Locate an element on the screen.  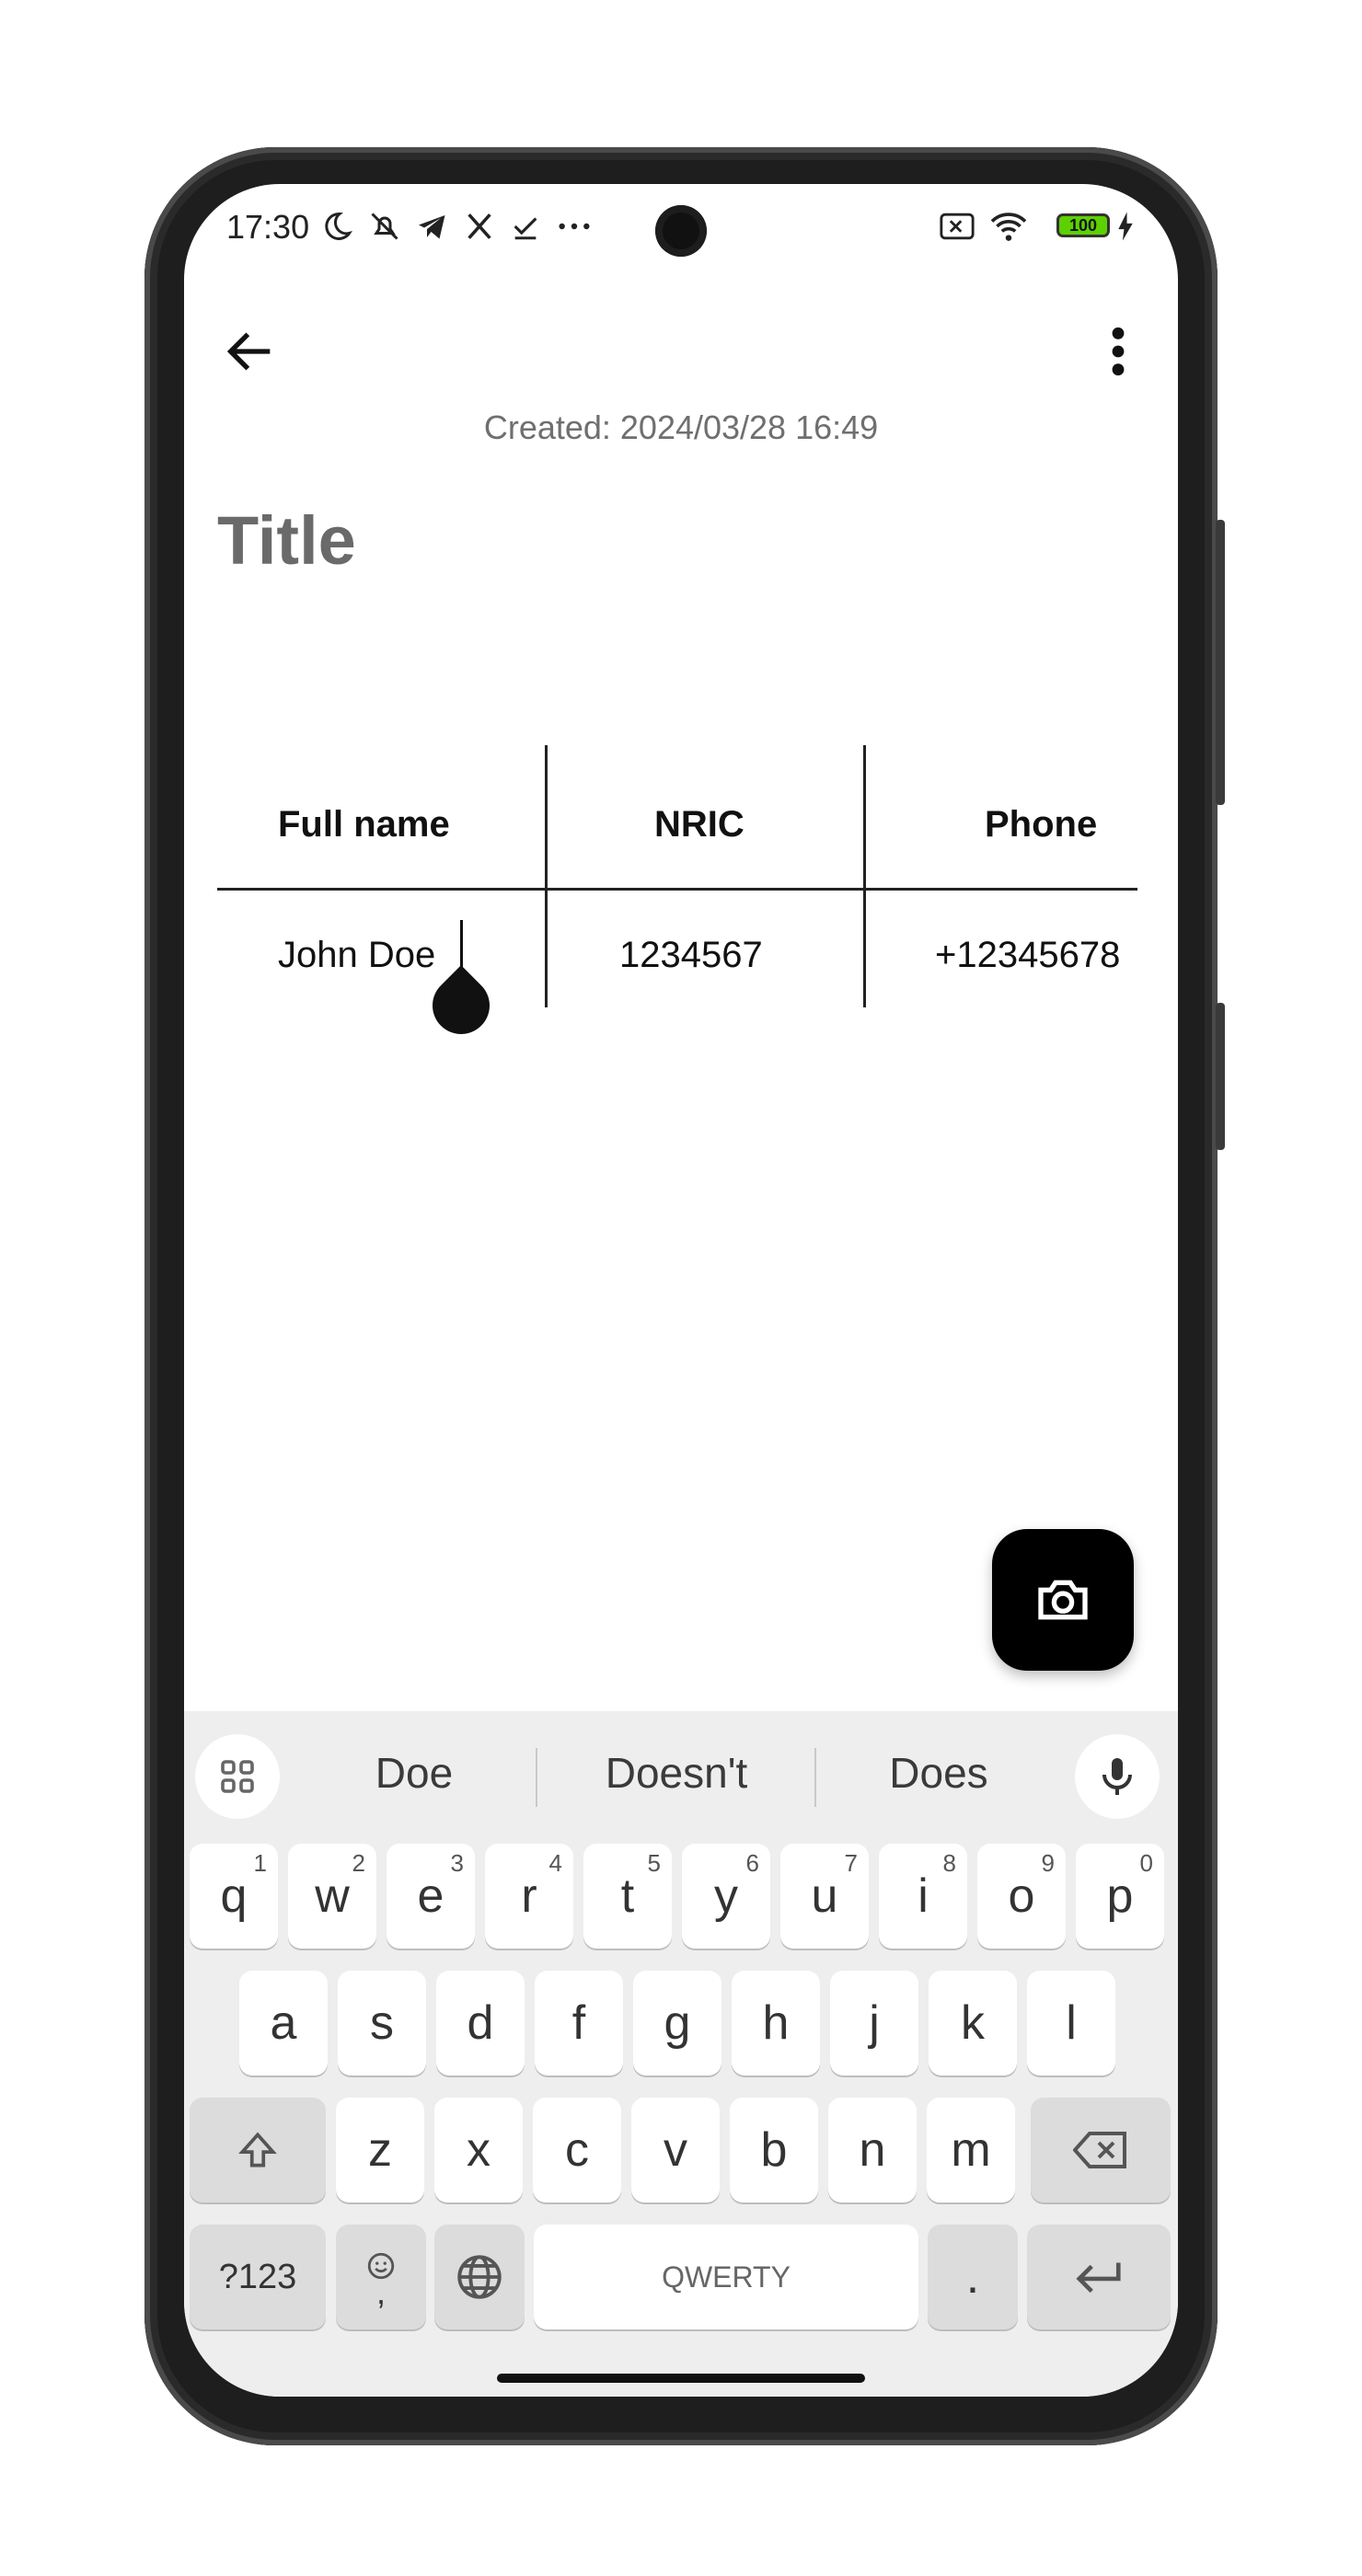
backspace-key is located at coordinates (1101, 2150).